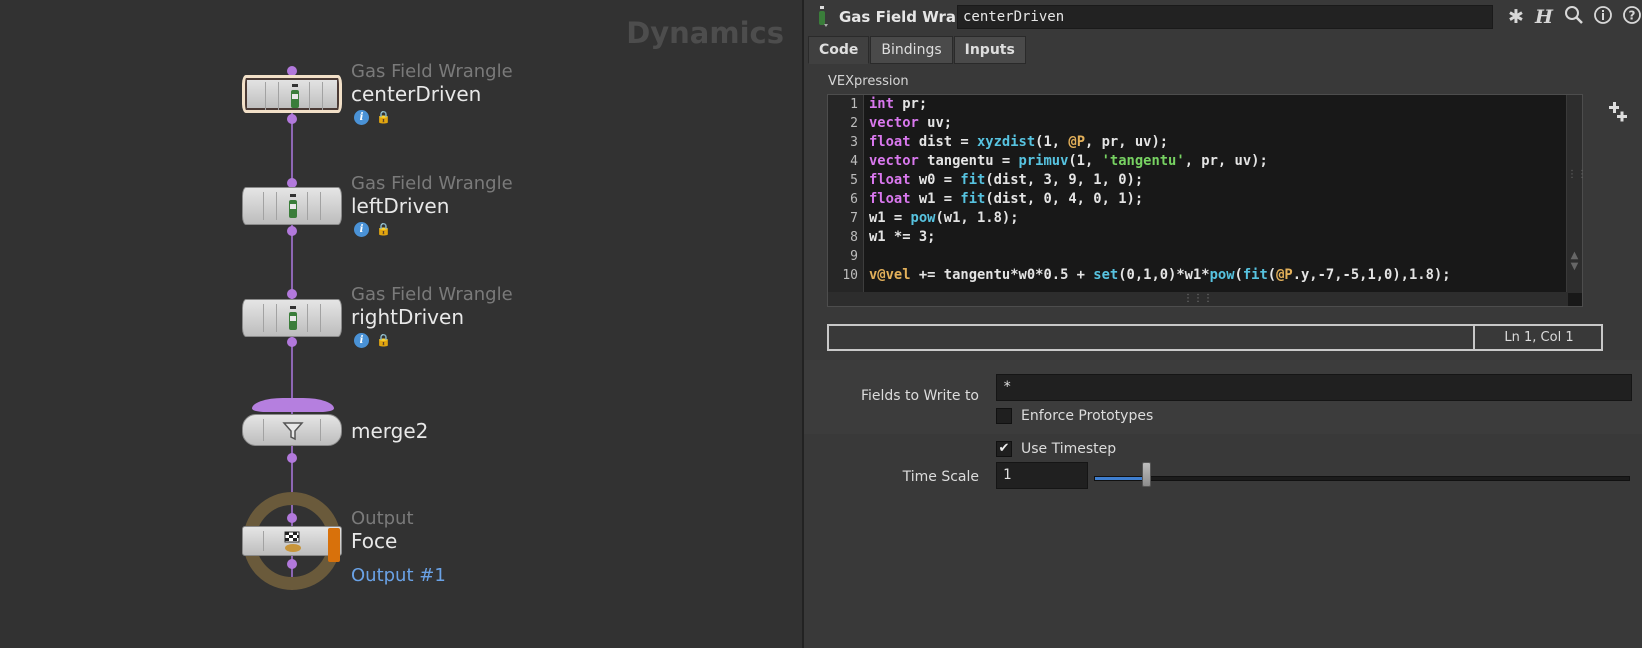 The image size is (1642, 648). Describe the element at coordinates (854, 237) in the screenshot. I see `line-number: 8` at that location.